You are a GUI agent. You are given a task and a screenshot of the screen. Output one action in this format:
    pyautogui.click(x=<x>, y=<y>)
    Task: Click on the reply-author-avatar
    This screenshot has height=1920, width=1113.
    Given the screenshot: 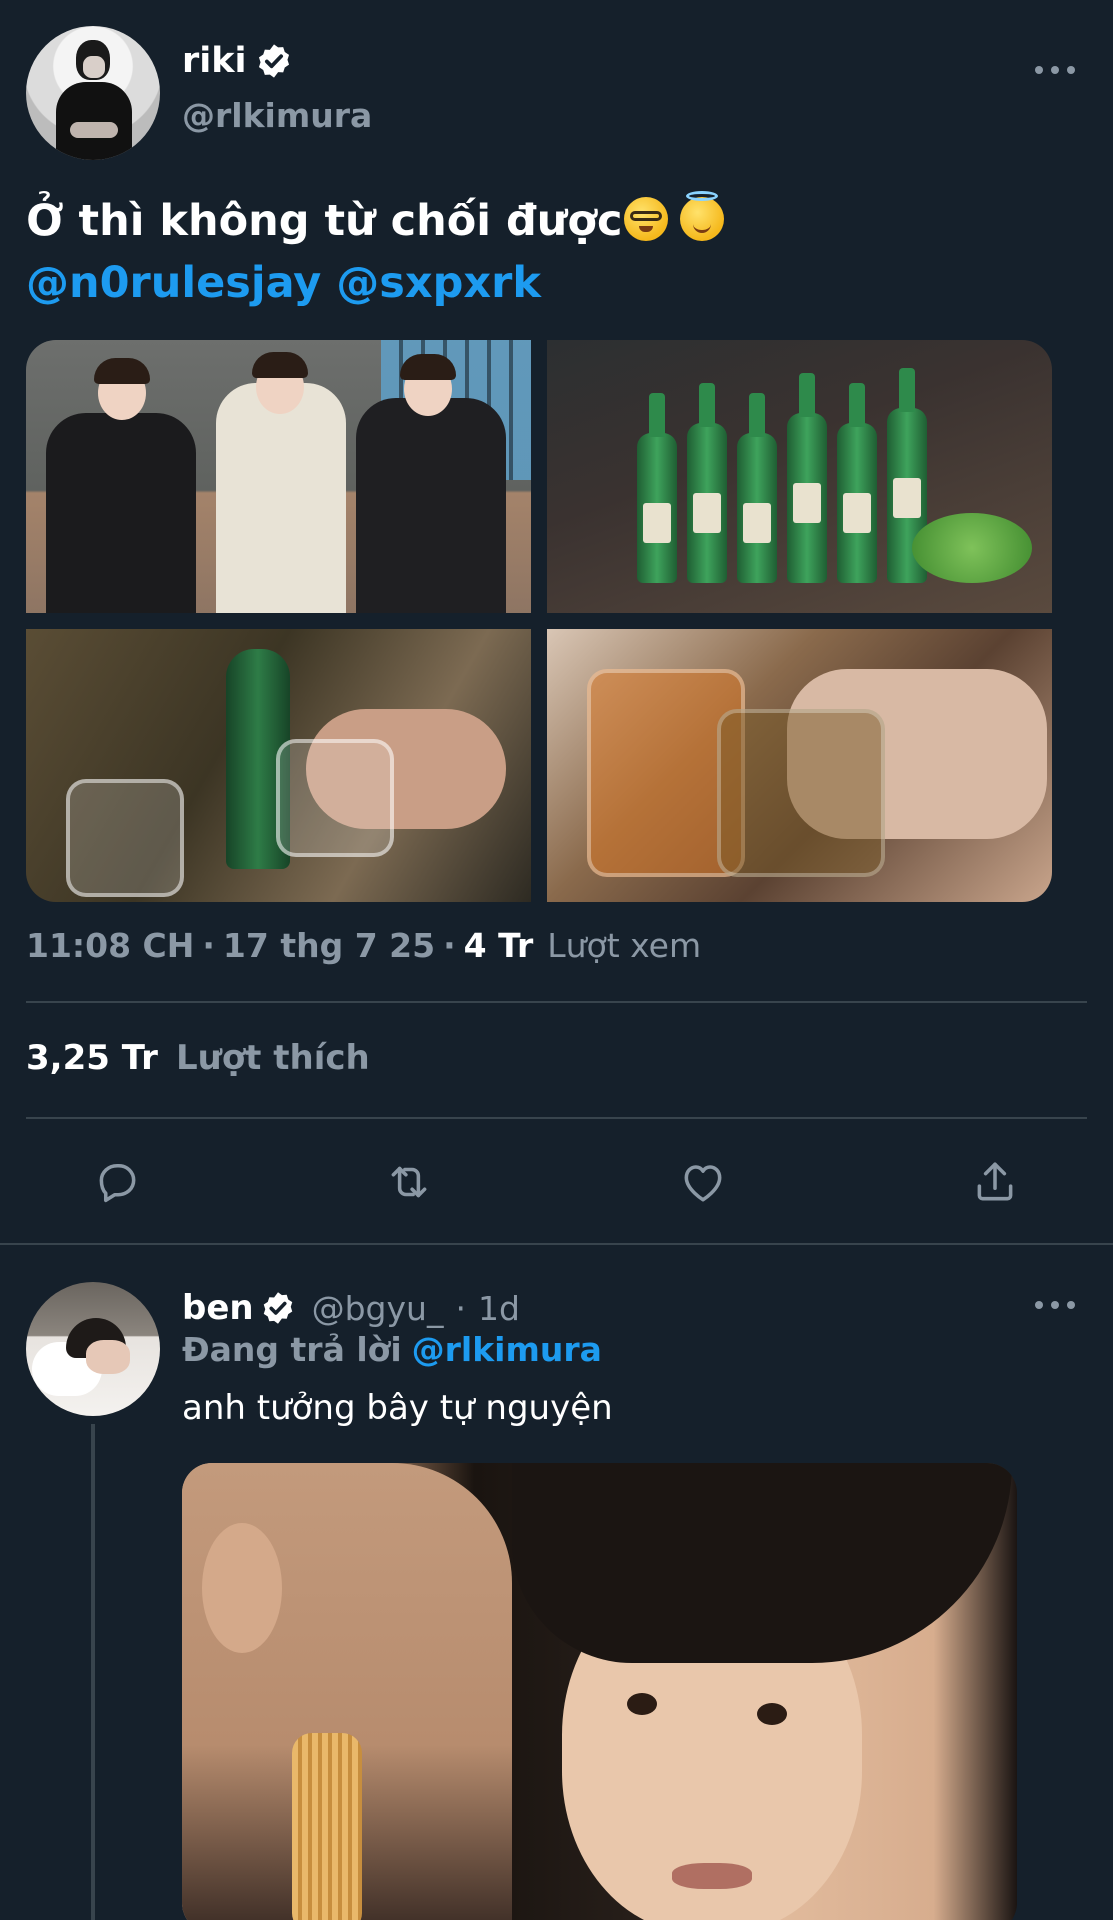 What is the action you would take?
    pyautogui.click(x=93, y=1349)
    